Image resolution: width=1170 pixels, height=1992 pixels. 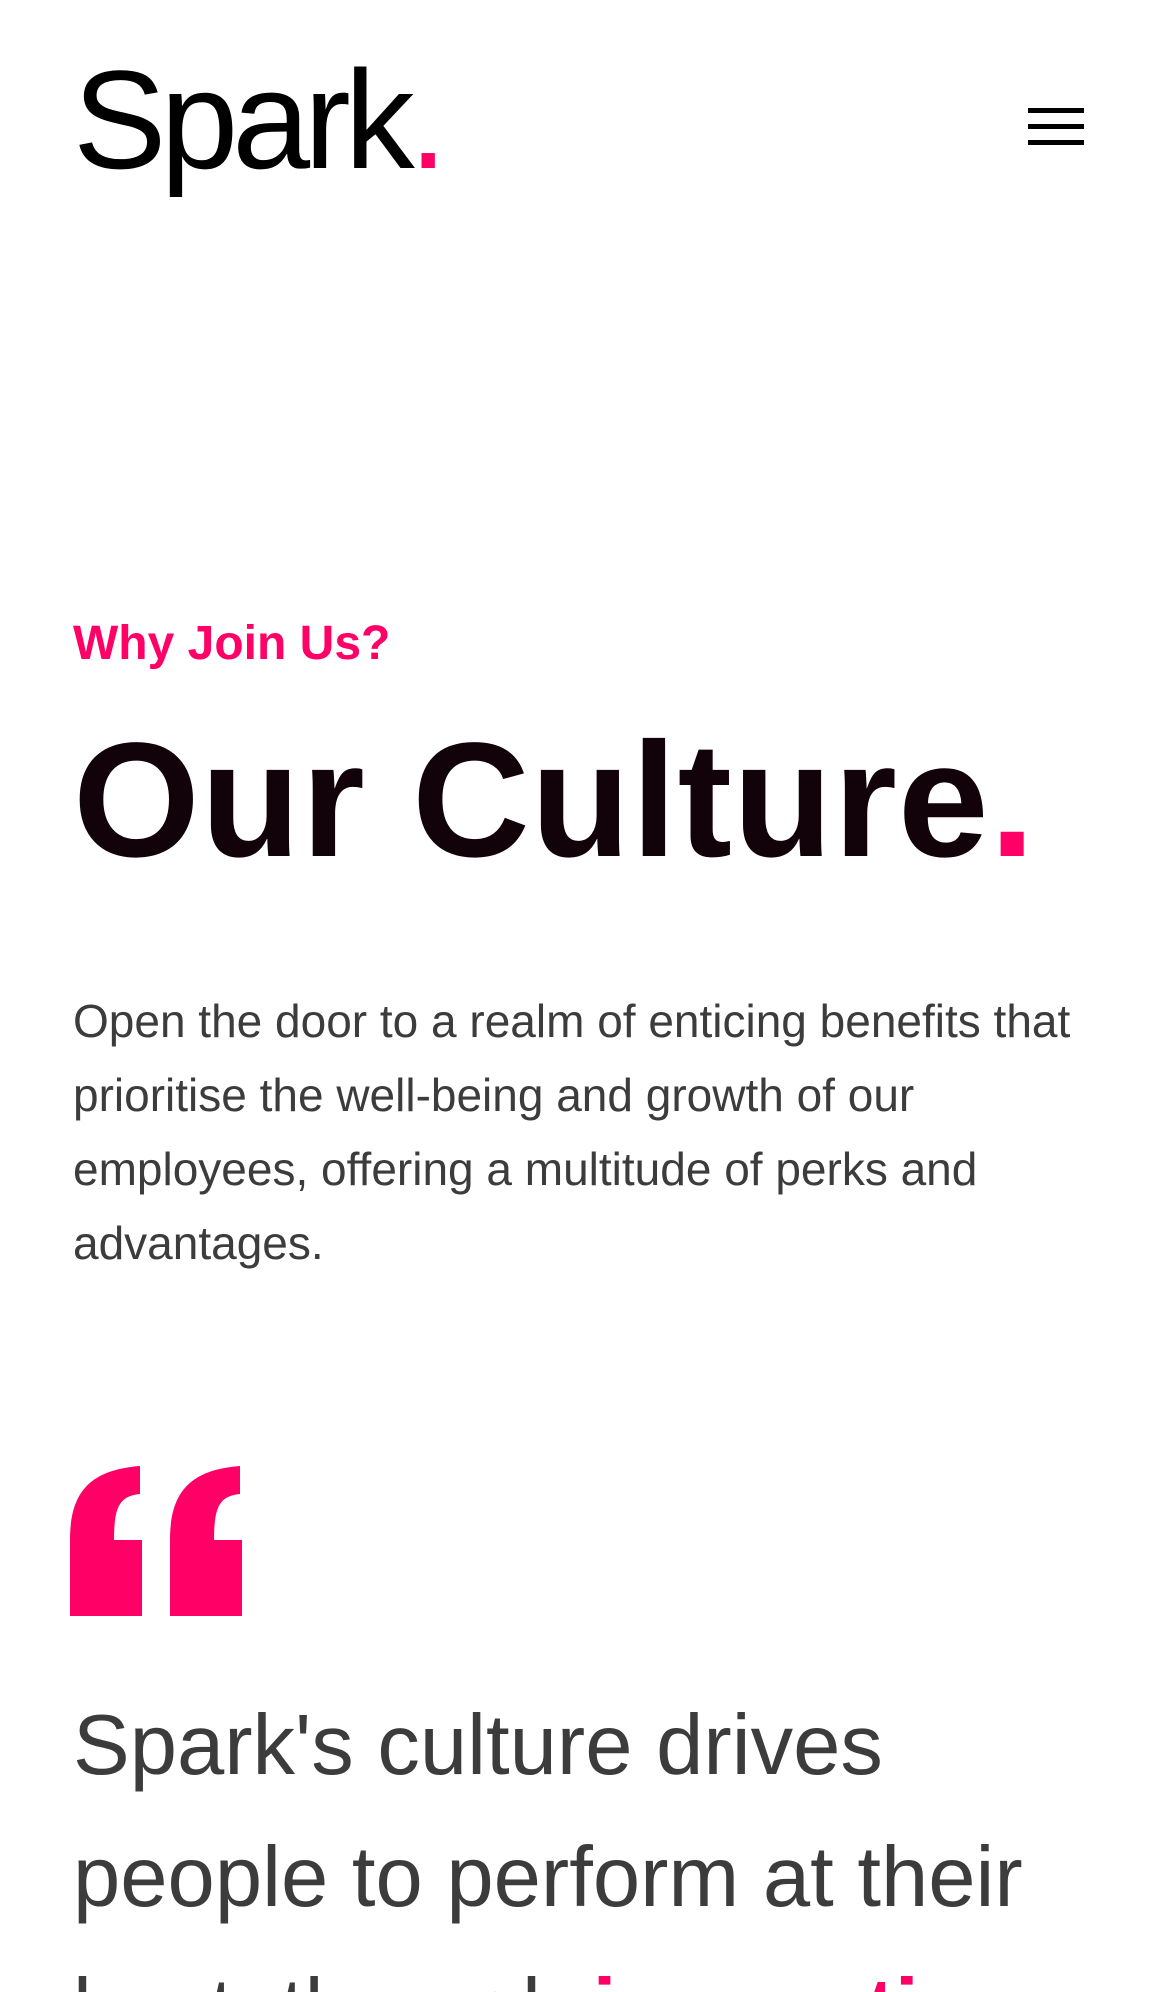 What do you see at coordinates (260, 120) in the screenshot?
I see `logo-link: Spark.` at bounding box center [260, 120].